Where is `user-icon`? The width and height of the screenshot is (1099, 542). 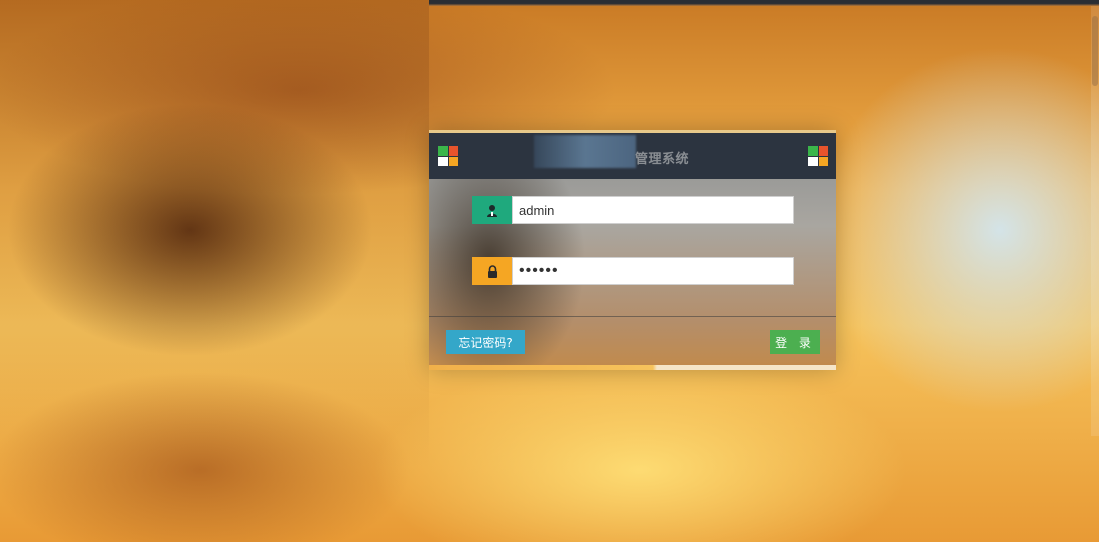
user-icon is located at coordinates (492, 210).